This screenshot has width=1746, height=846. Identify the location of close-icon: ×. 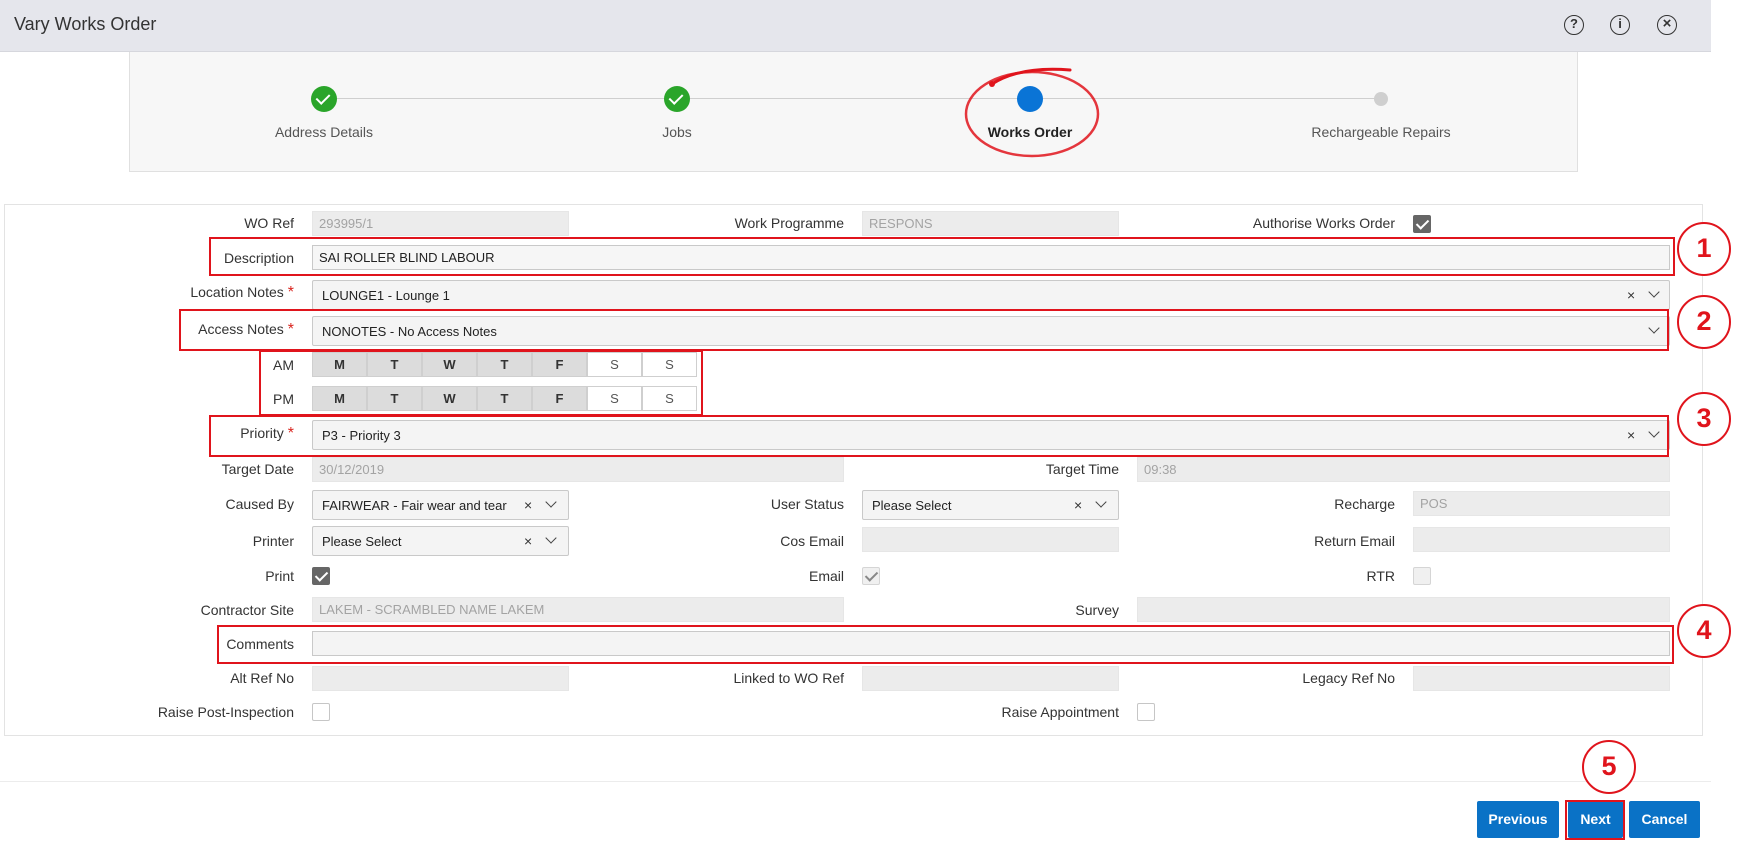
(1667, 25).